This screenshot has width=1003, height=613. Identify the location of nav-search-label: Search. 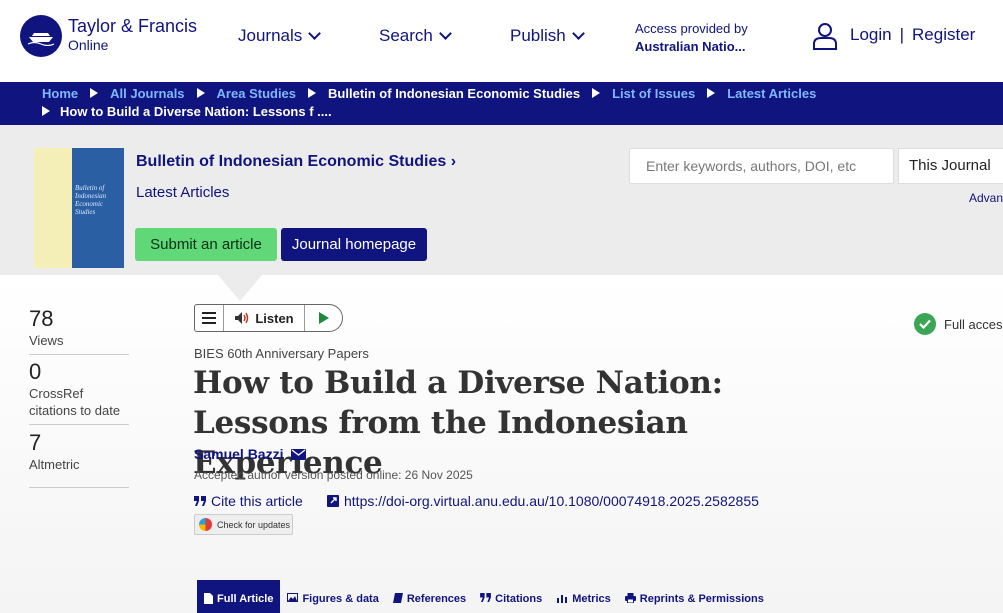
(406, 35).